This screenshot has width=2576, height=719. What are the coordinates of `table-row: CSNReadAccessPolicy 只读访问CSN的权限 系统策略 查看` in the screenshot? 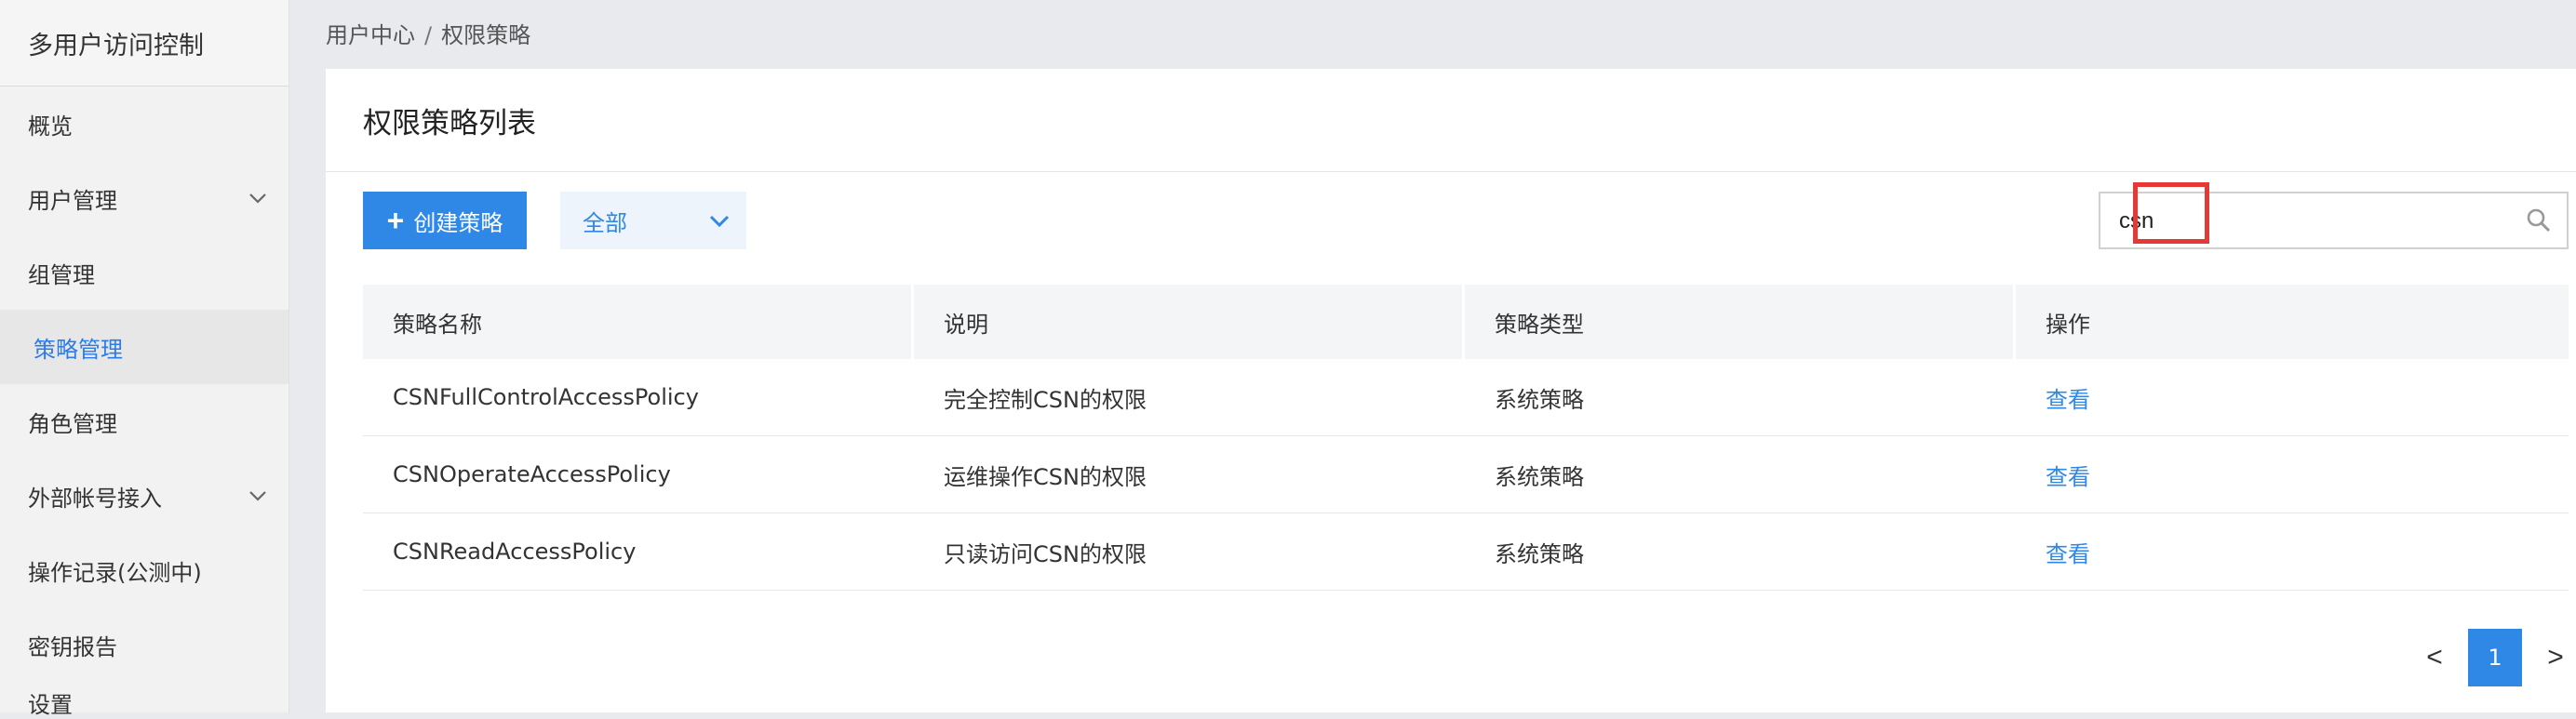 It's located at (1466, 552).